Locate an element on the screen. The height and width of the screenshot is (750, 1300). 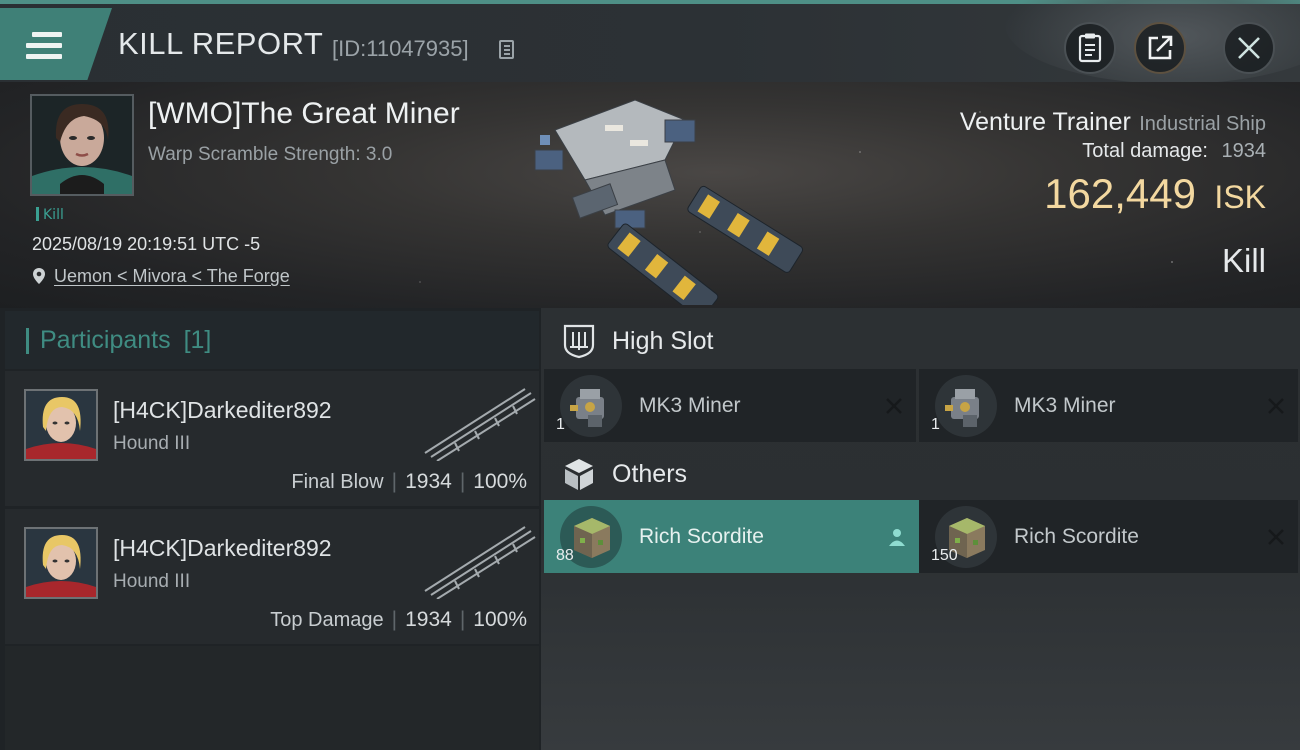
isk-unit: ISK is located at coordinates (1240, 197).